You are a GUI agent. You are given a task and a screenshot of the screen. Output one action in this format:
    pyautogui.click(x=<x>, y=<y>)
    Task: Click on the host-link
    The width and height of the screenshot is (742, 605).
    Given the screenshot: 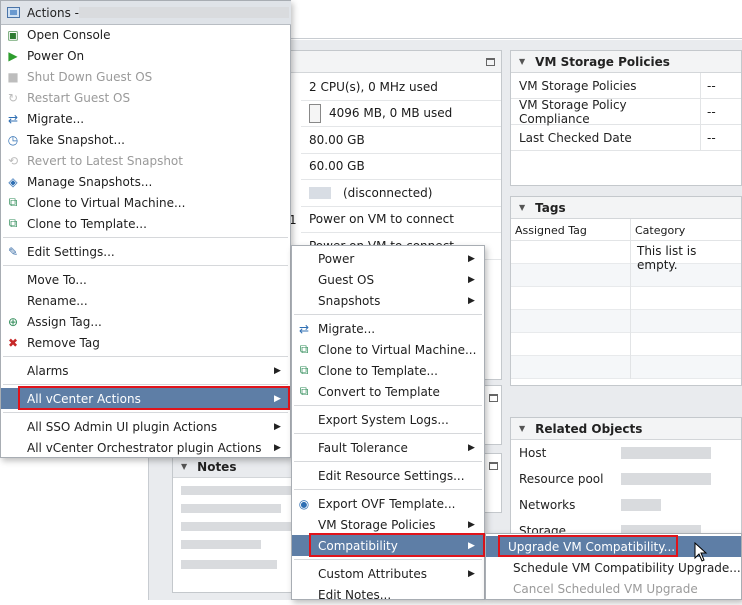 What is the action you would take?
    pyautogui.click(x=666, y=453)
    